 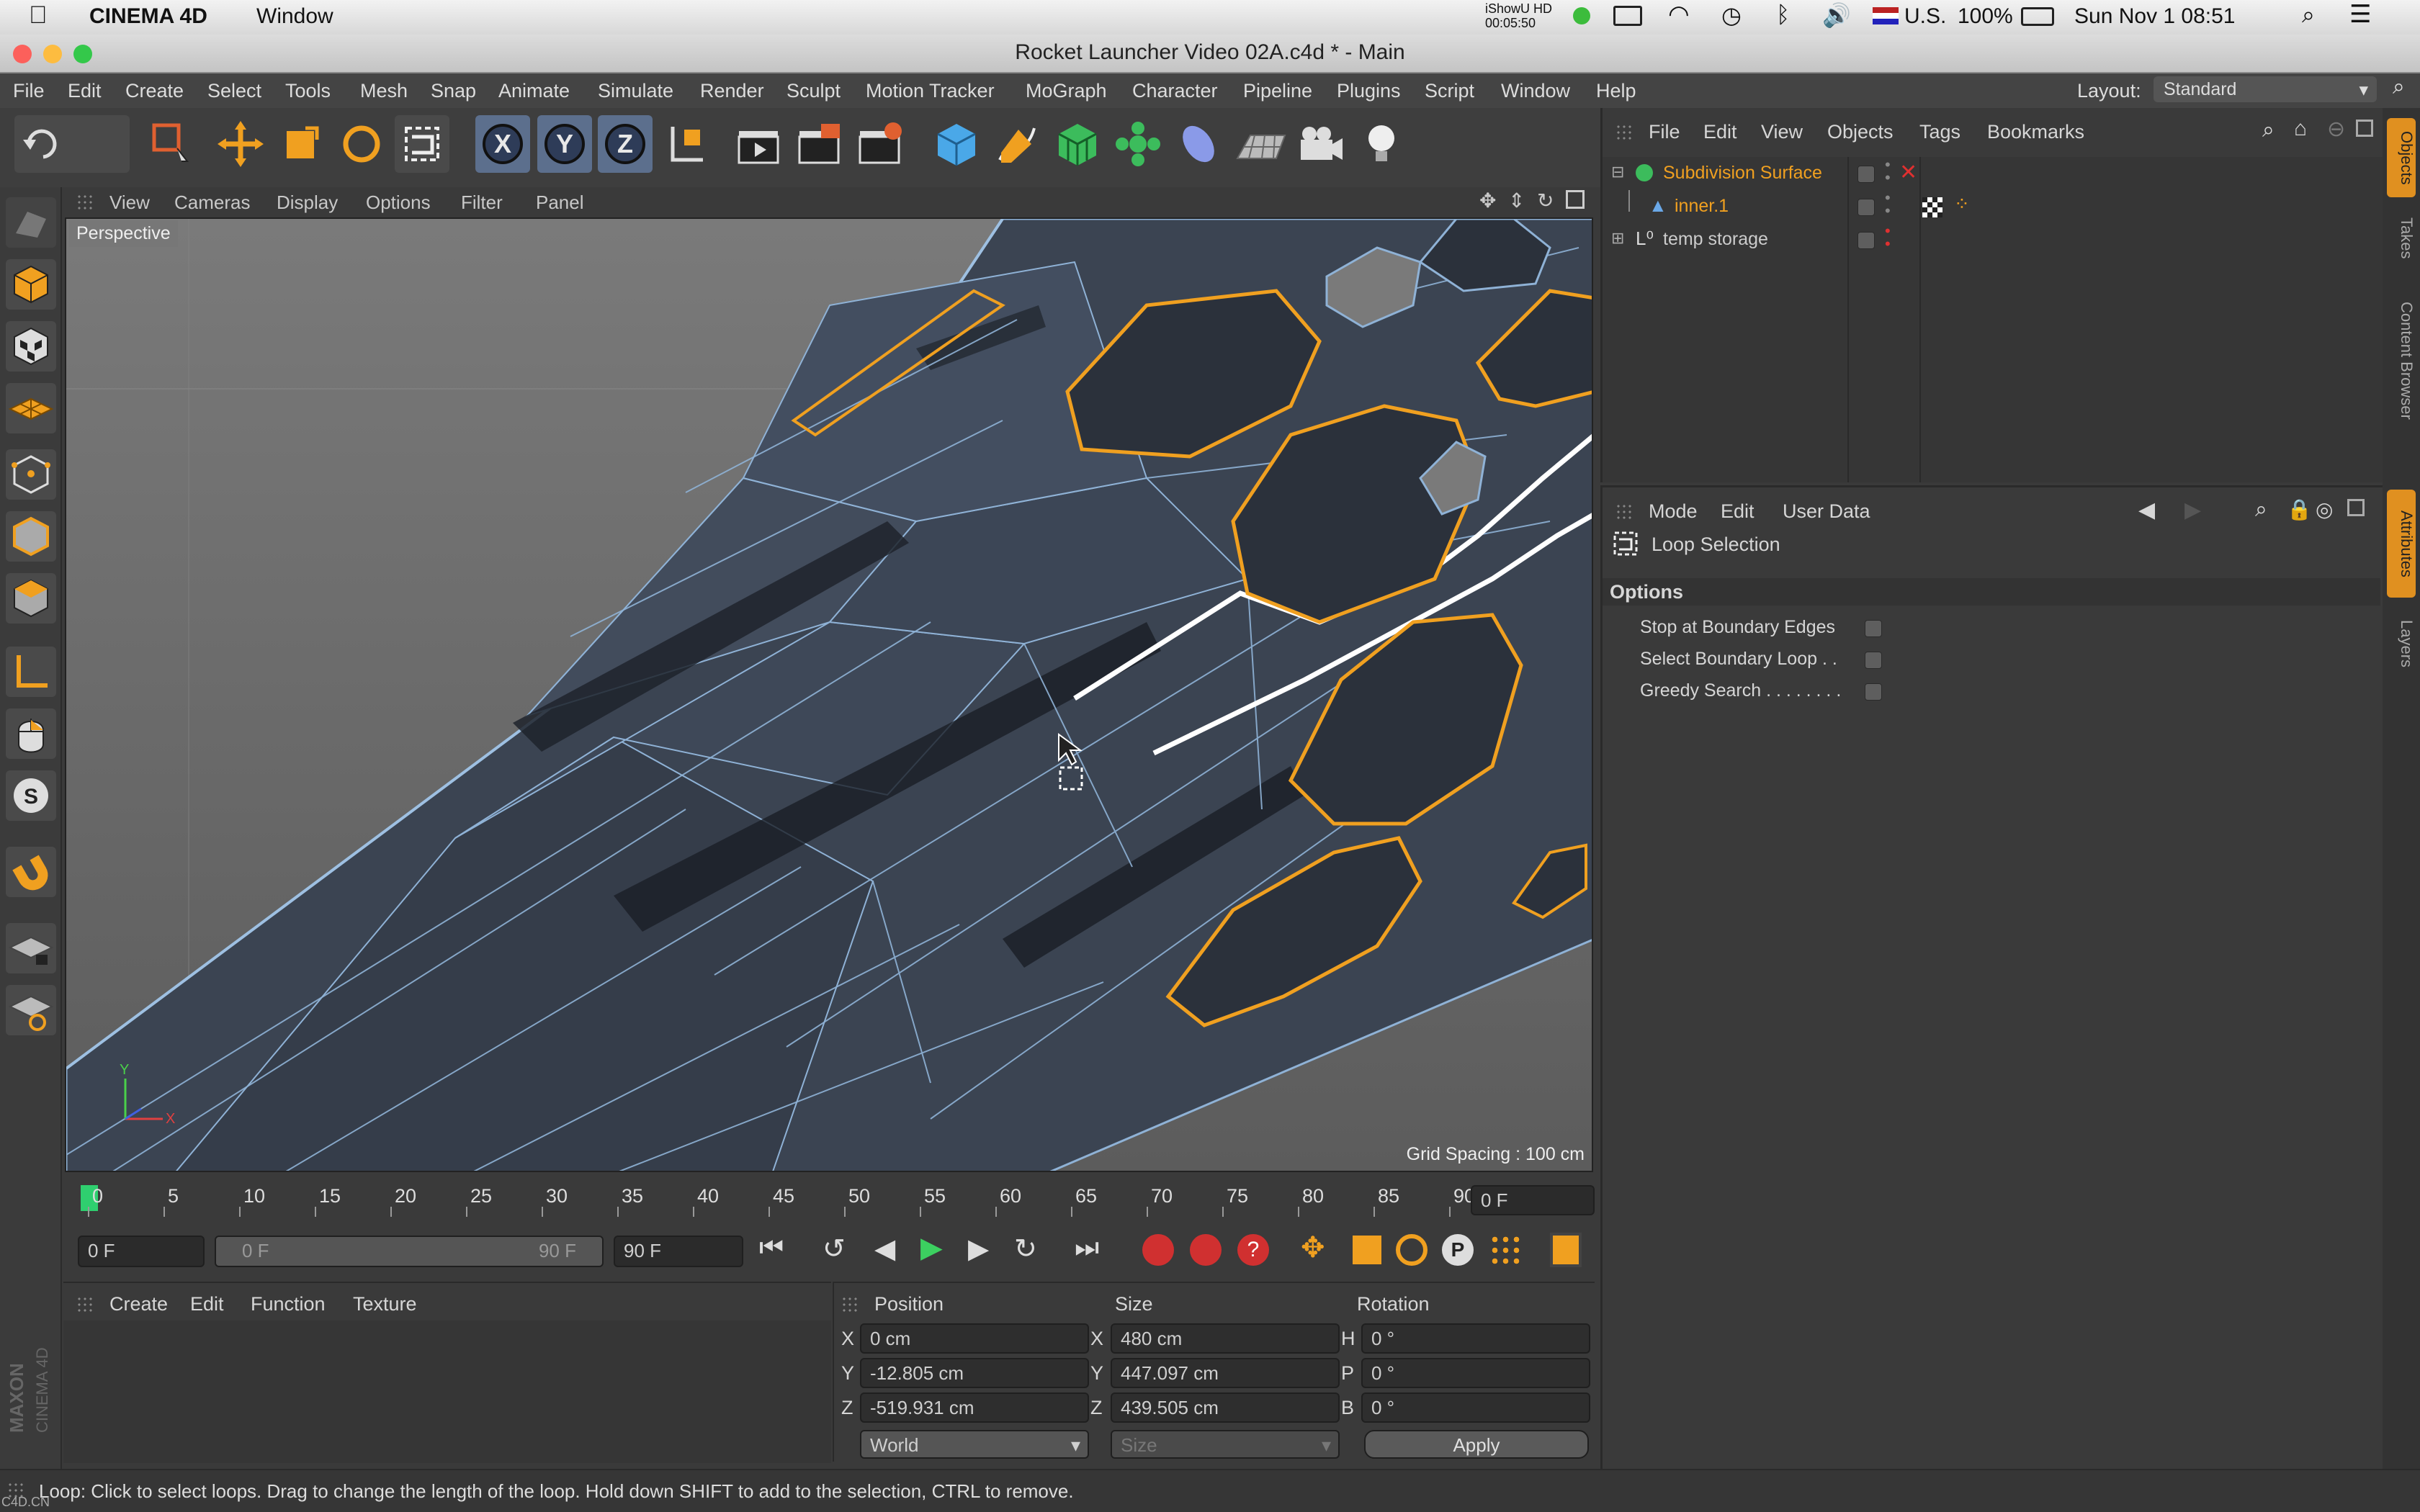 What do you see at coordinates (1674, 511) in the screenshot?
I see `attributes-menu-mode: Mode` at bounding box center [1674, 511].